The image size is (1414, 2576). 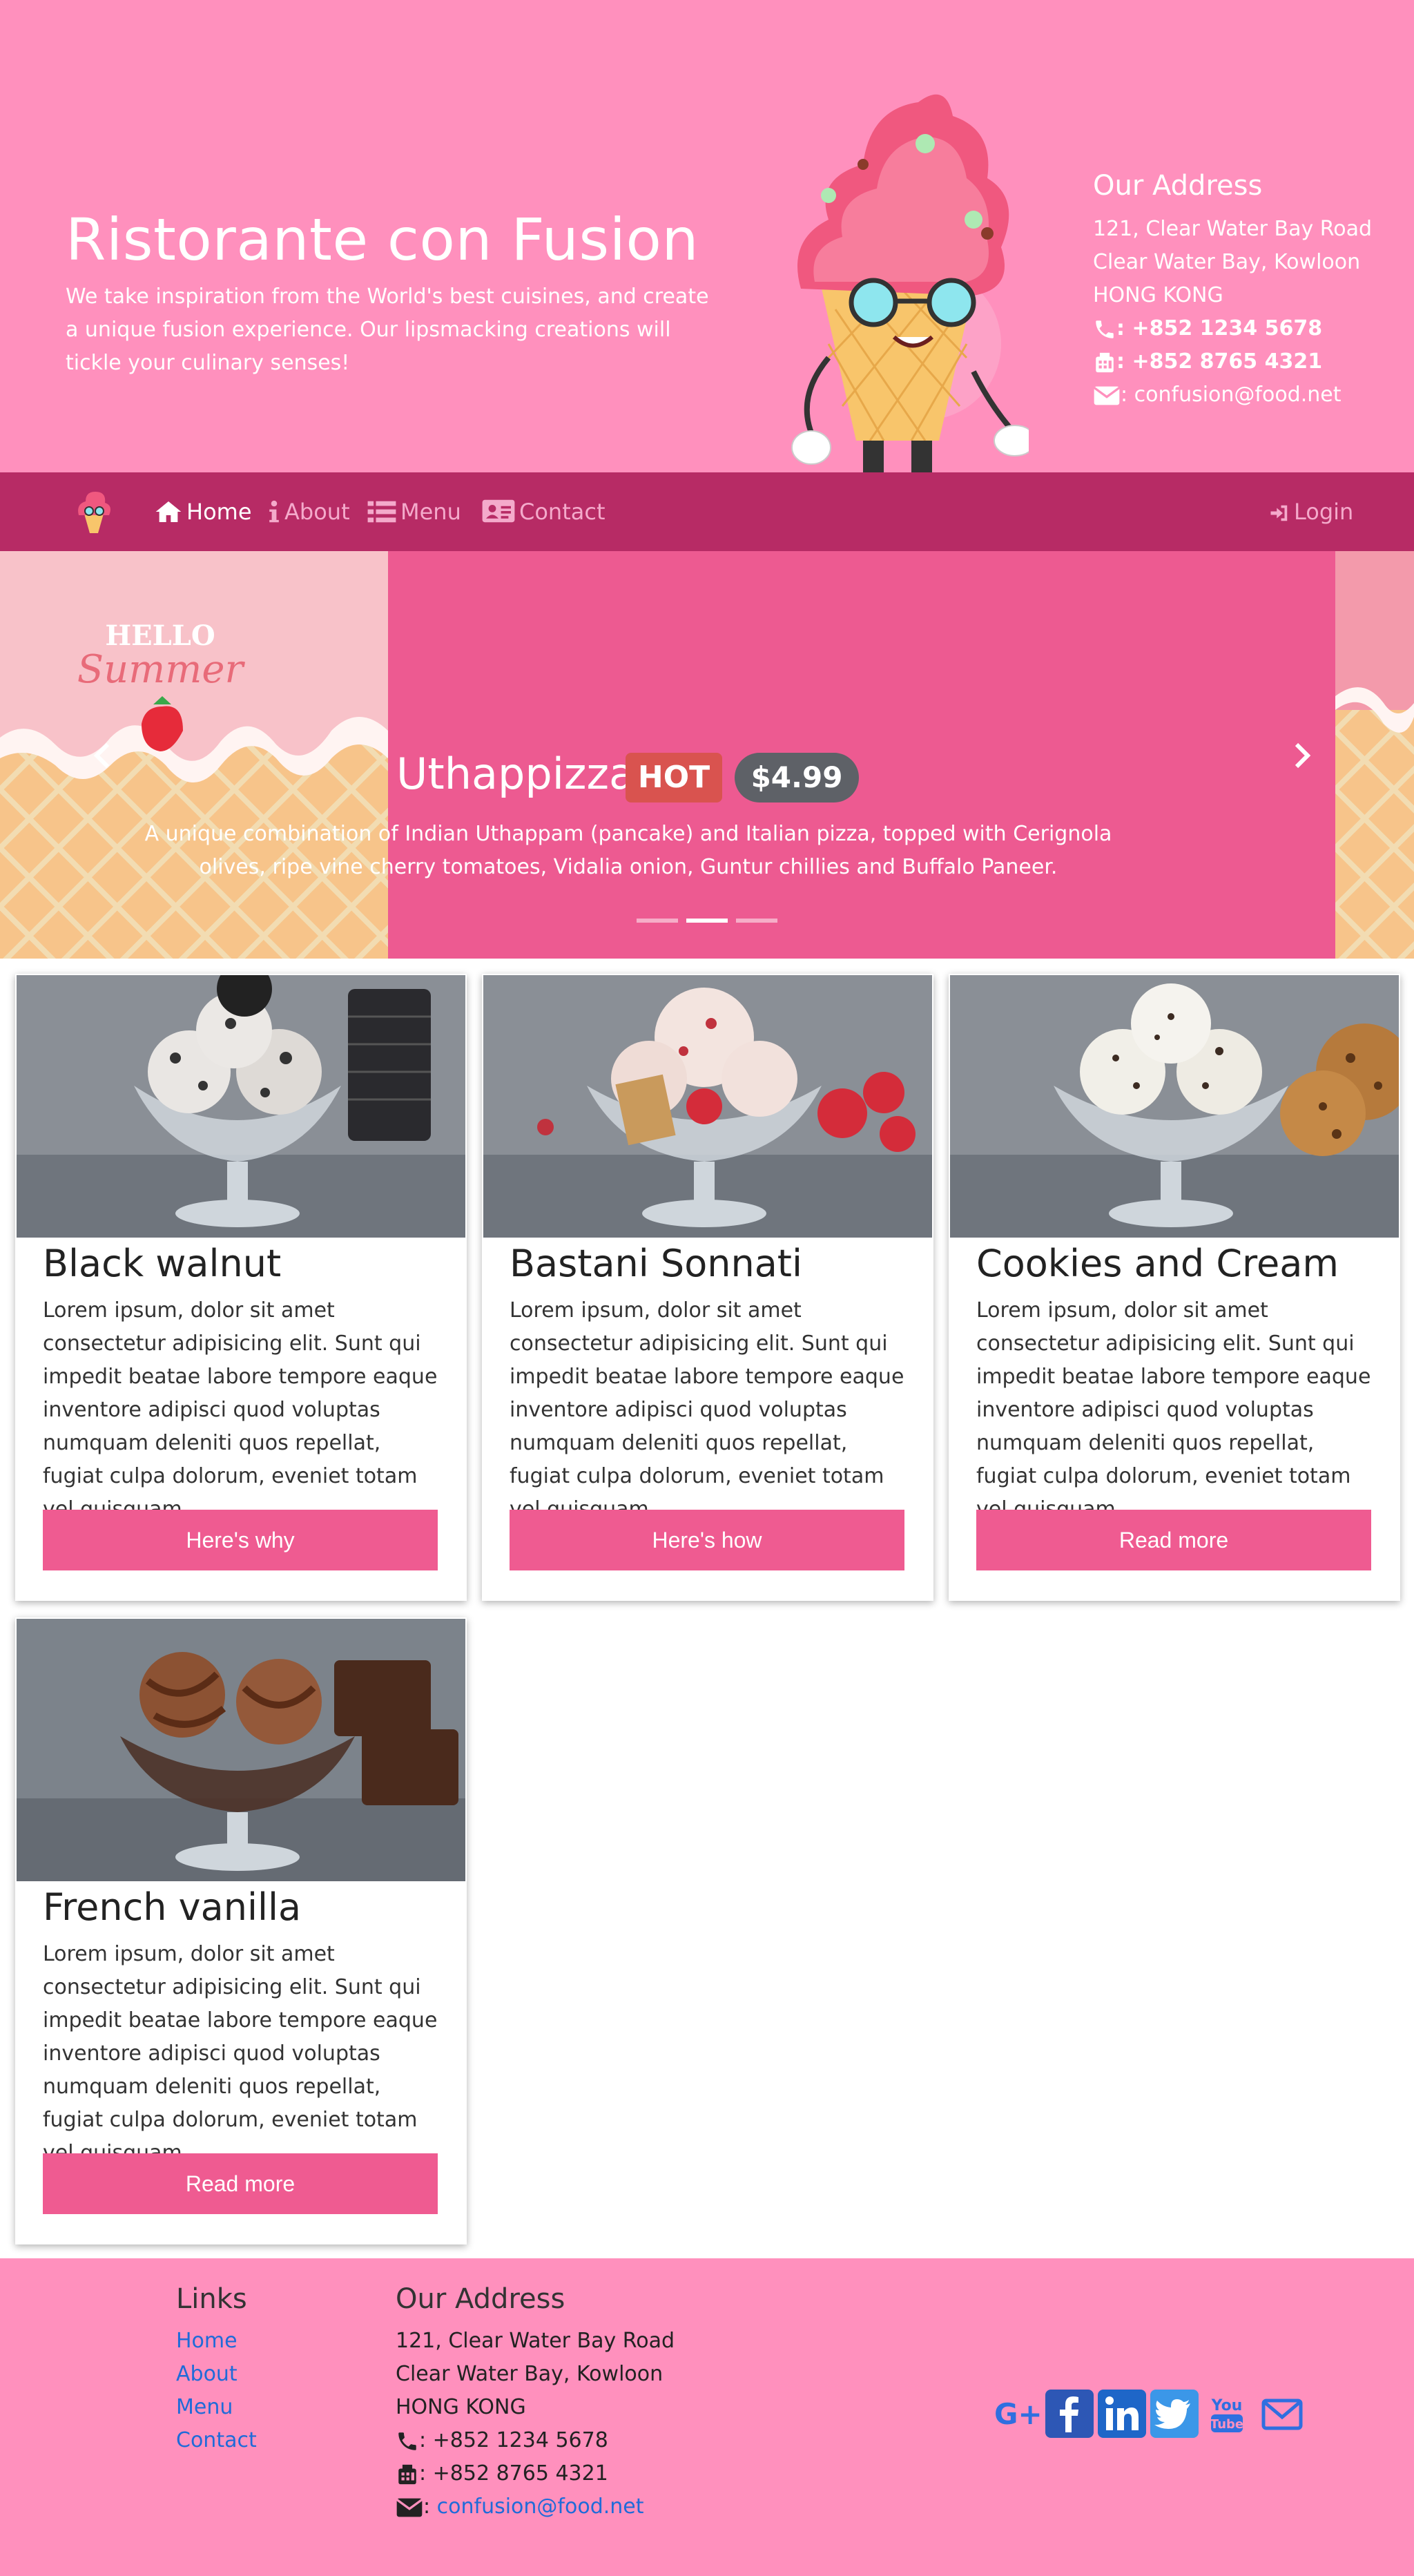 I want to click on email-line: : confusion@food.net, so click(x=1232, y=395).